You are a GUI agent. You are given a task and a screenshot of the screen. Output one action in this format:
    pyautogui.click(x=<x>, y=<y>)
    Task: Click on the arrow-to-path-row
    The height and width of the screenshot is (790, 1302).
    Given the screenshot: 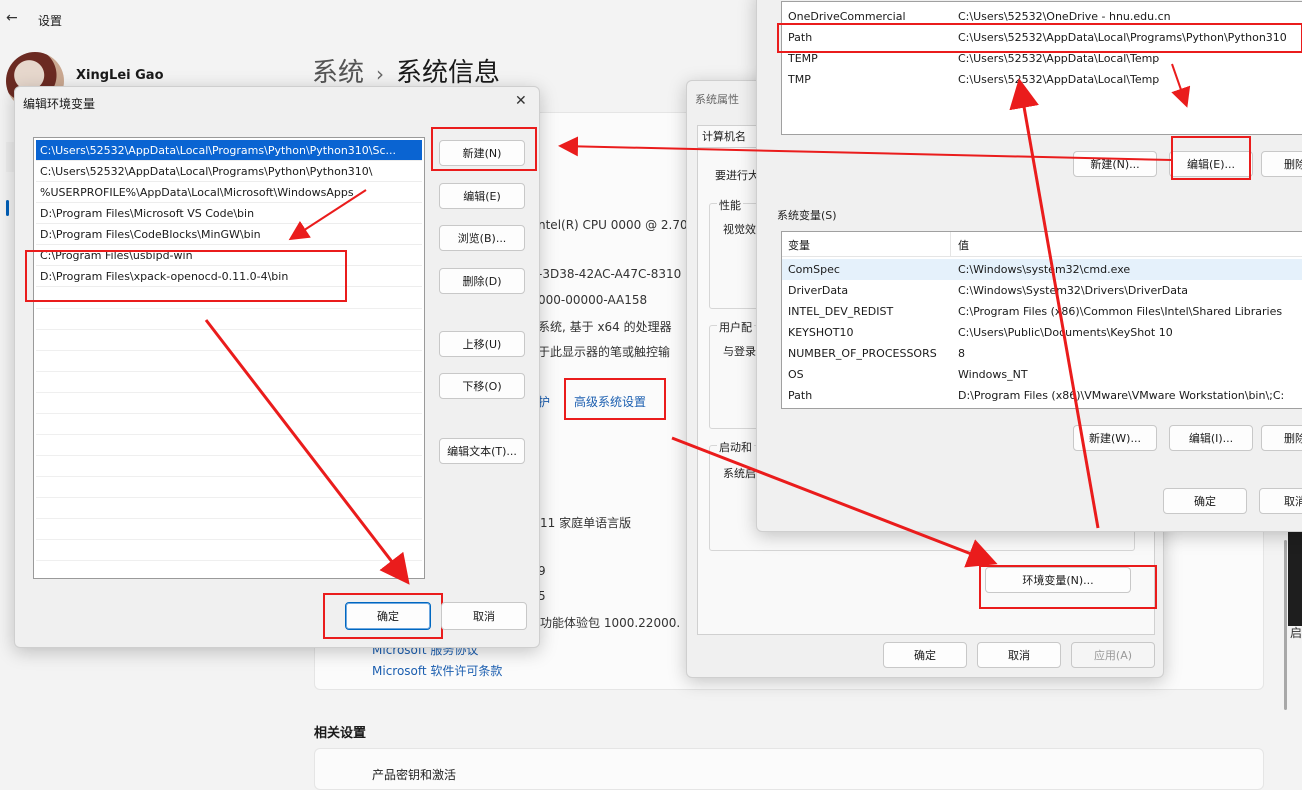 What is the action you would take?
    pyautogui.click(x=1054, y=303)
    